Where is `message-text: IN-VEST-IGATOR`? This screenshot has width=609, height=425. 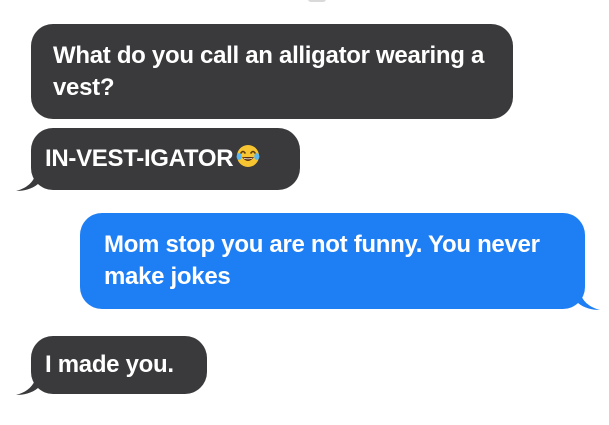 message-text: IN-VEST-IGATOR is located at coordinates (139, 158).